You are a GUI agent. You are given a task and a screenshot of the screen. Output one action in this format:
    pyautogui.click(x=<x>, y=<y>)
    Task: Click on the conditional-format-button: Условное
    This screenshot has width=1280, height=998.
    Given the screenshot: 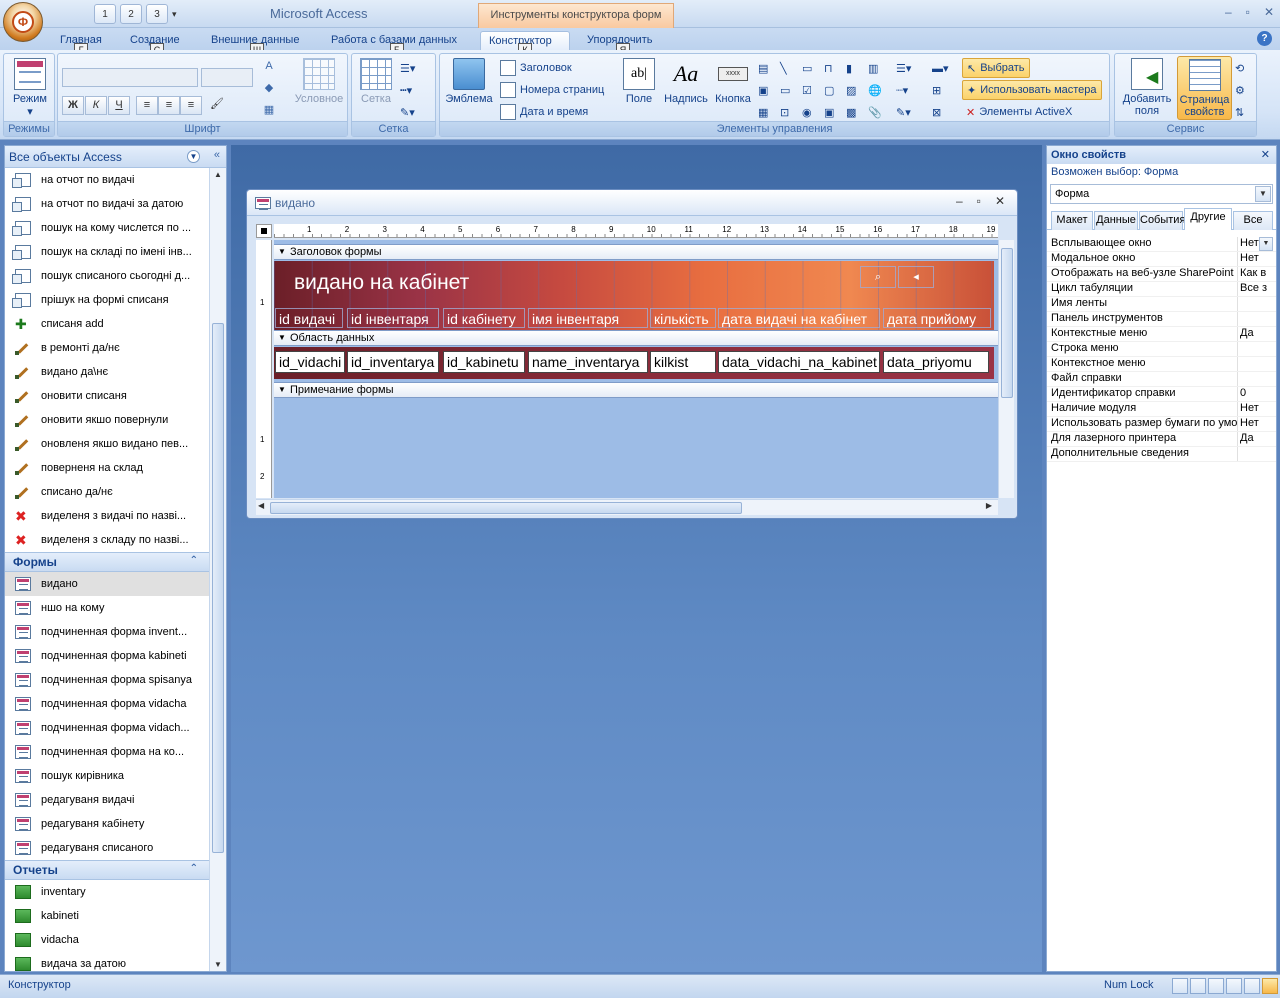 What is the action you would take?
    pyautogui.click(x=319, y=81)
    